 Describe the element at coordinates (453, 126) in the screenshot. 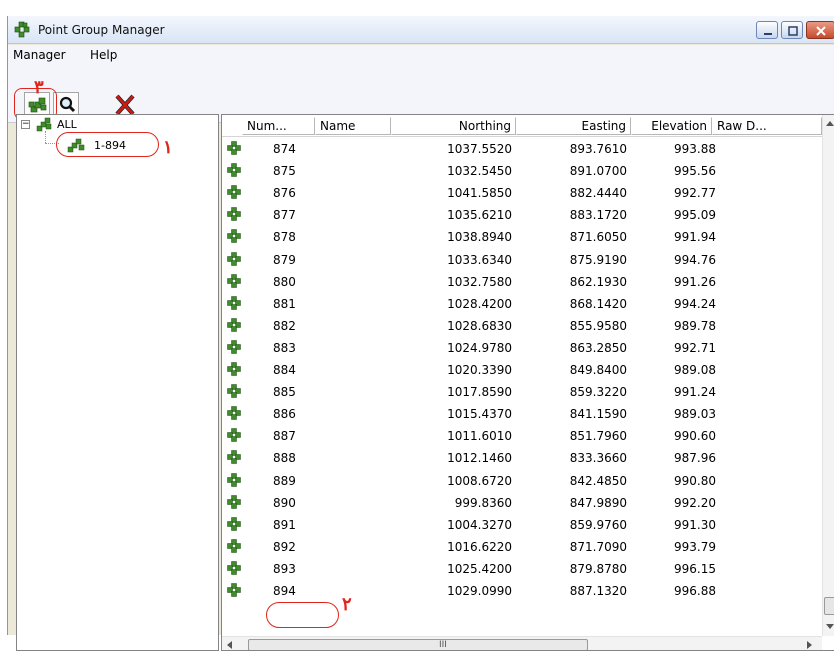

I see `column-header-northing: Northing` at that location.